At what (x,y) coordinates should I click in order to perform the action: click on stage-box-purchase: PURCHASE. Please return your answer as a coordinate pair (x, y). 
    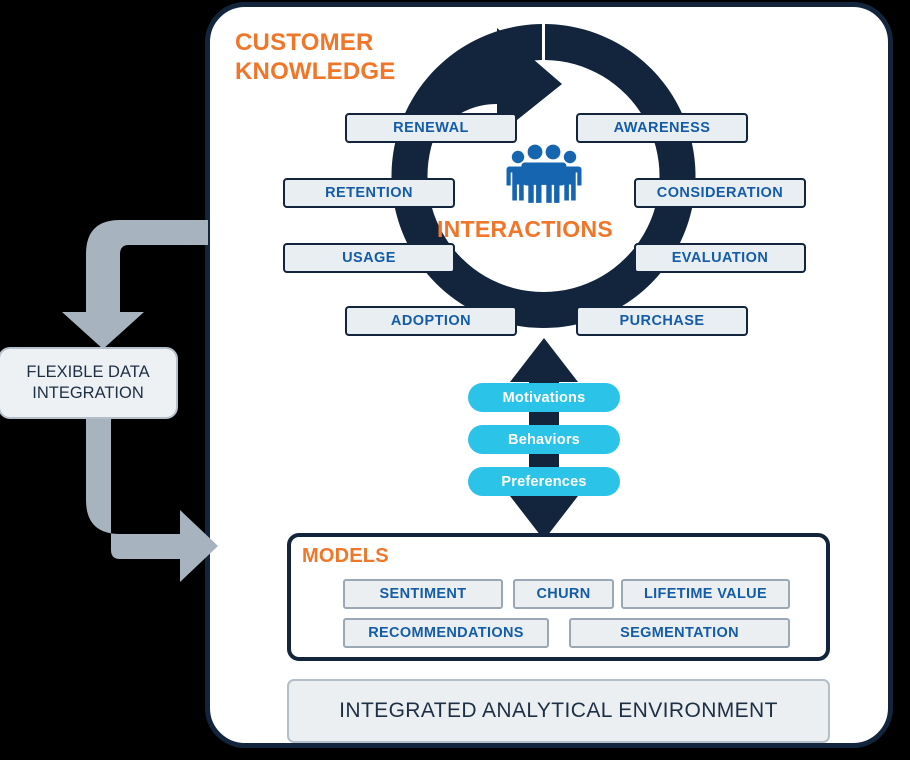
    Looking at the image, I should click on (662, 321).